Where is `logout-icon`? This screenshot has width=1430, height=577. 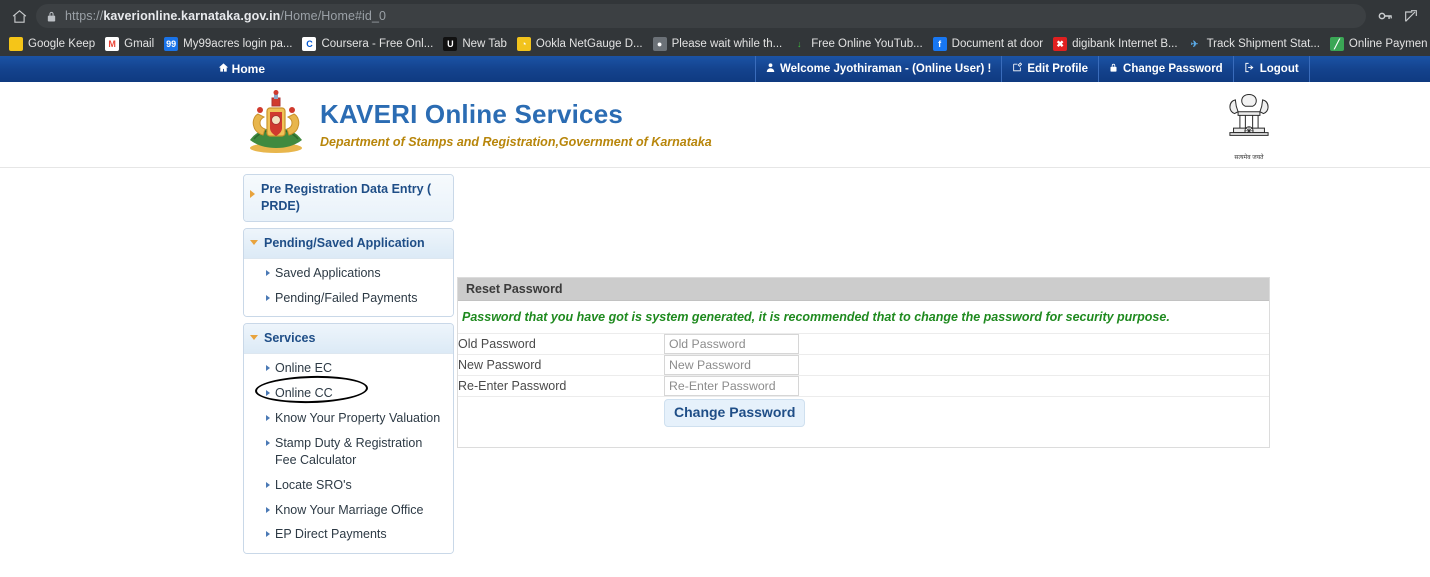
logout-icon is located at coordinates (1249, 69).